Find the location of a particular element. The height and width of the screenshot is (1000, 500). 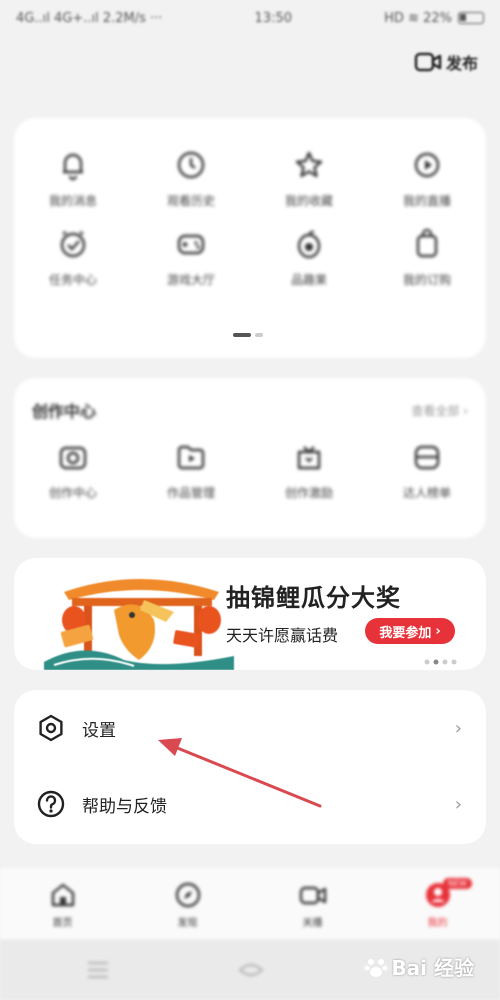

grid-item-messages: 我的消息 is located at coordinates (73, 178).